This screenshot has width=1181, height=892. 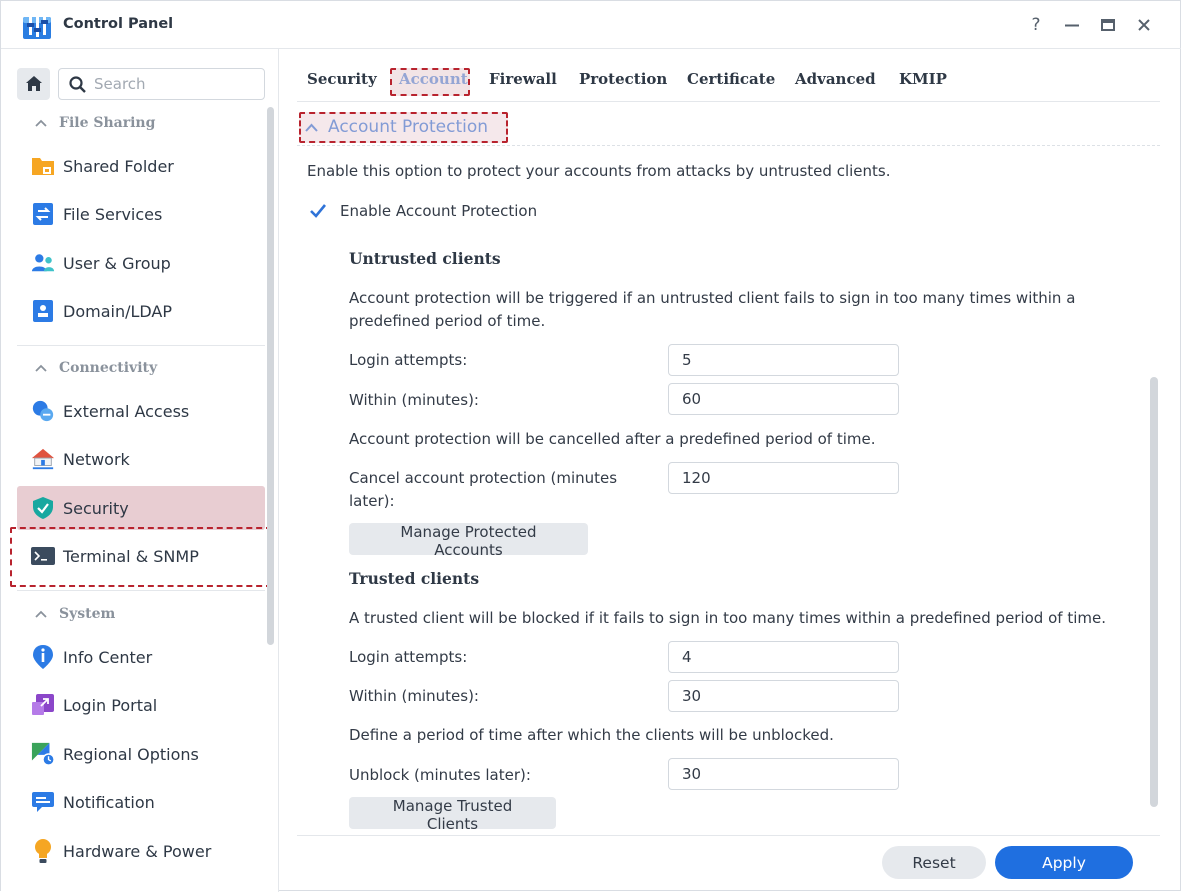 What do you see at coordinates (37, 26) in the screenshot?
I see `control-panel-app-icon` at bounding box center [37, 26].